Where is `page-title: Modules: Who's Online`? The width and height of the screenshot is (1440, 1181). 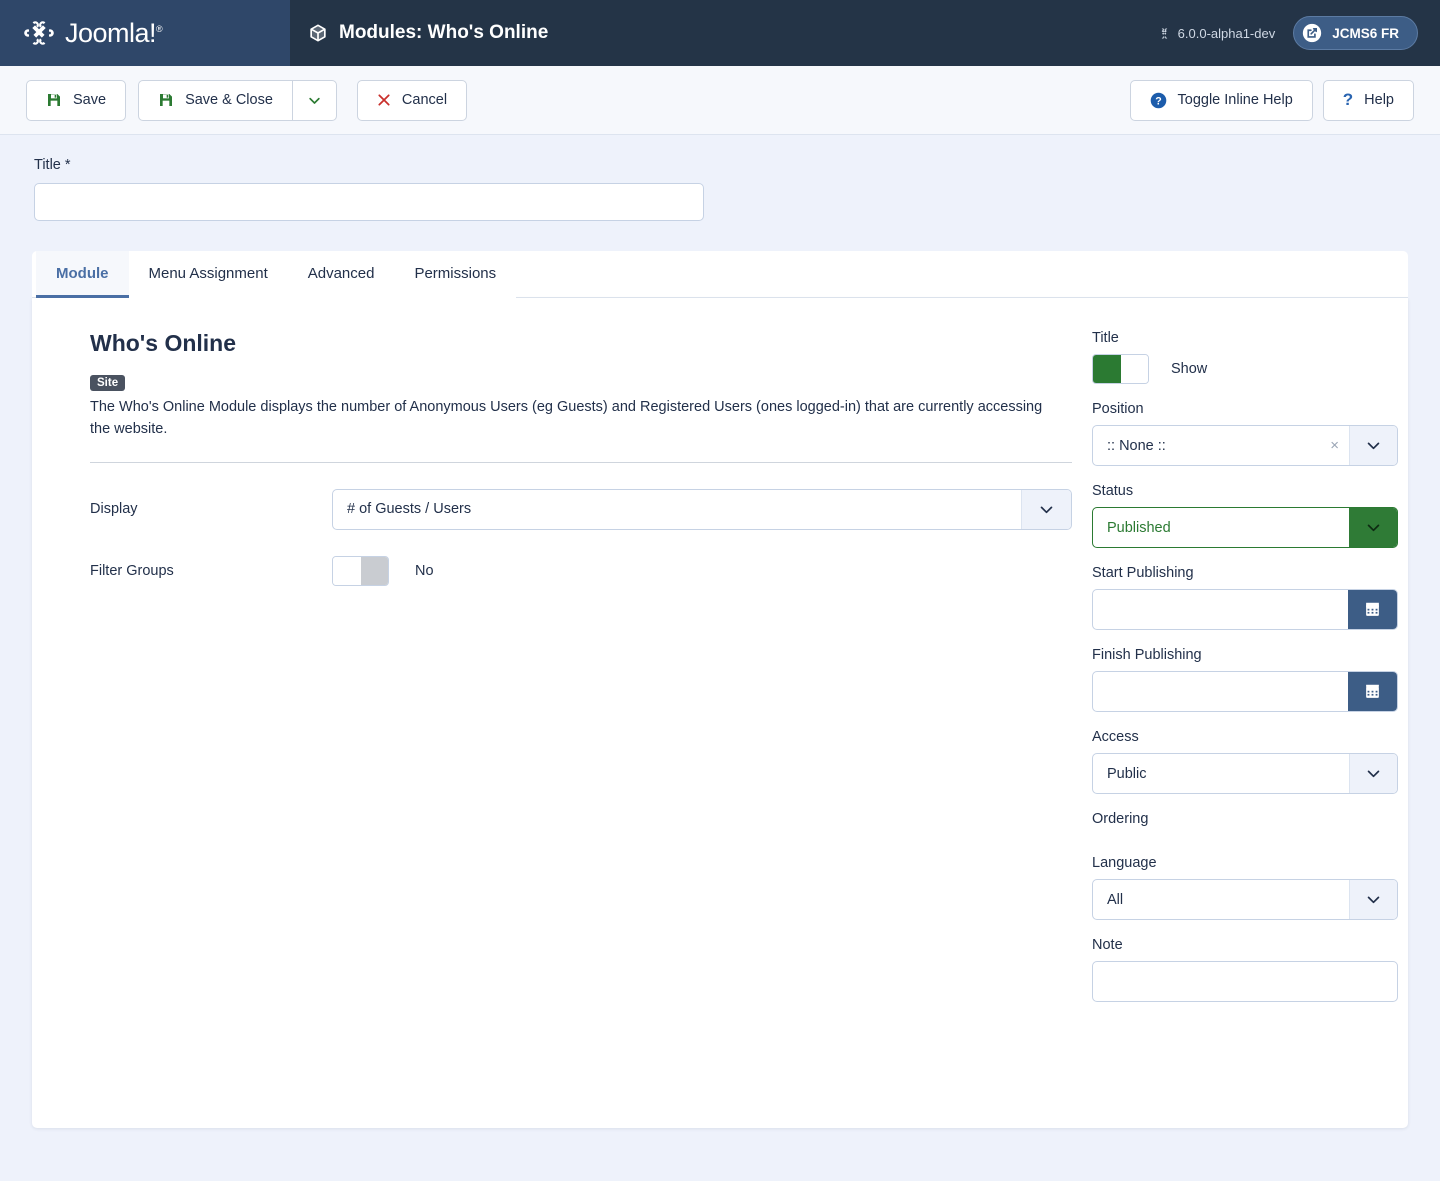
page-title: Modules: Who's Online is located at coordinates (444, 32).